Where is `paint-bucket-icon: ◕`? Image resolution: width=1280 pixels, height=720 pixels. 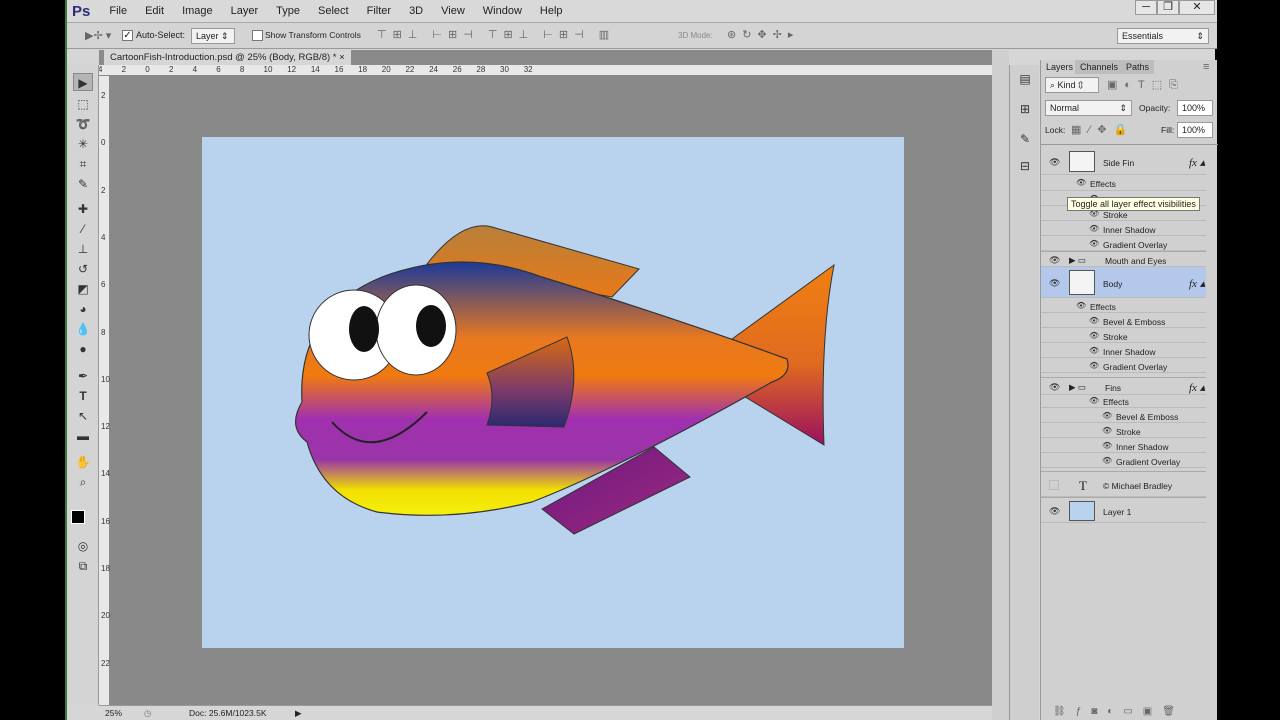
paint-bucket-icon: ◕ is located at coordinates (83, 309).